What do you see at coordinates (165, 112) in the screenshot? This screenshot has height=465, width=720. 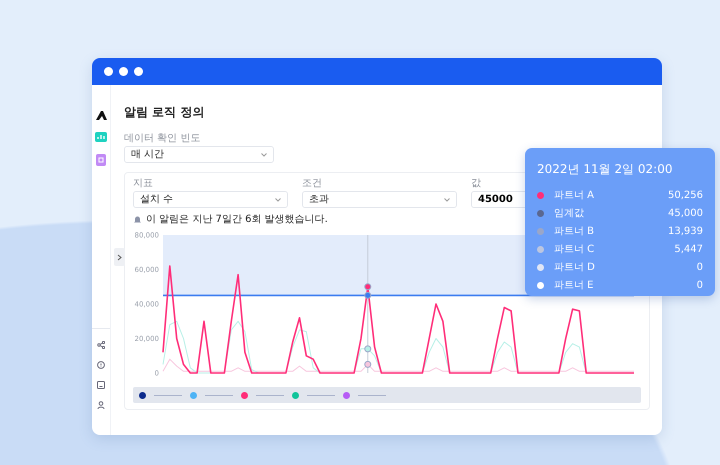 I see `page-title: 알림 로직 정의` at bounding box center [165, 112].